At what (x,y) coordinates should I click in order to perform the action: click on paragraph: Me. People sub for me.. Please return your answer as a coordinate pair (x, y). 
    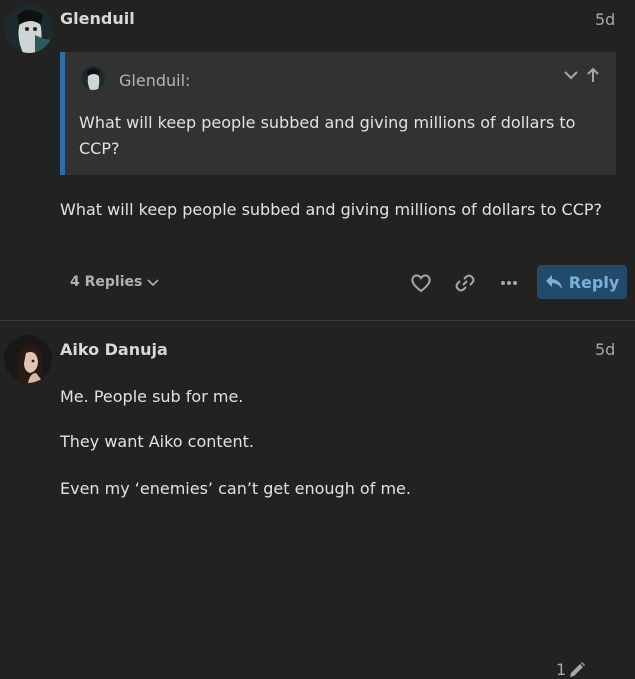
    Looking at the image, I should click on (152, 396).